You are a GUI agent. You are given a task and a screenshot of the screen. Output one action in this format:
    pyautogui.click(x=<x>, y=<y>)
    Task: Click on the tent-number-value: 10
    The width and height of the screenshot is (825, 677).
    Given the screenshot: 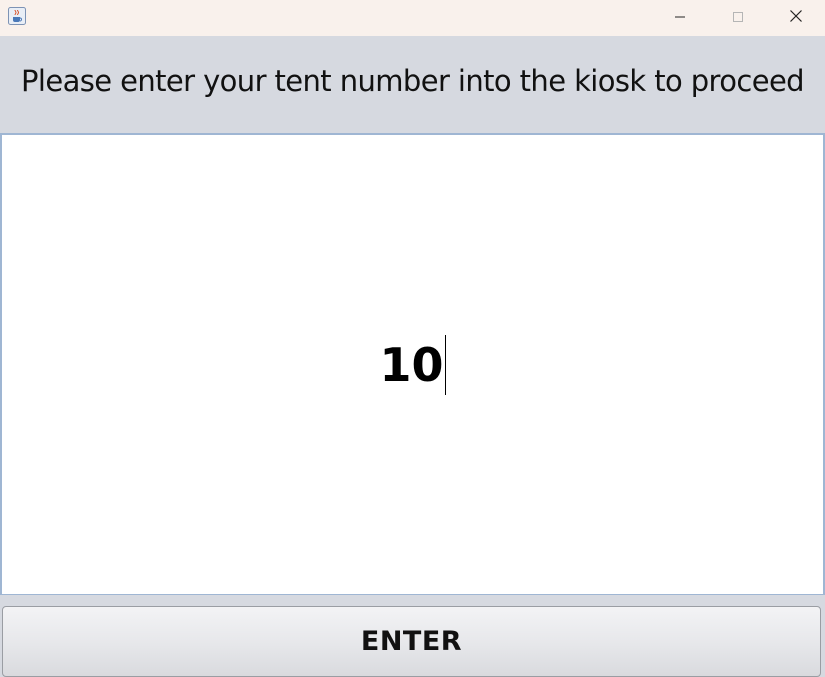 What is the action you would take?
    pyautogui.click(x=411, y=364)
    